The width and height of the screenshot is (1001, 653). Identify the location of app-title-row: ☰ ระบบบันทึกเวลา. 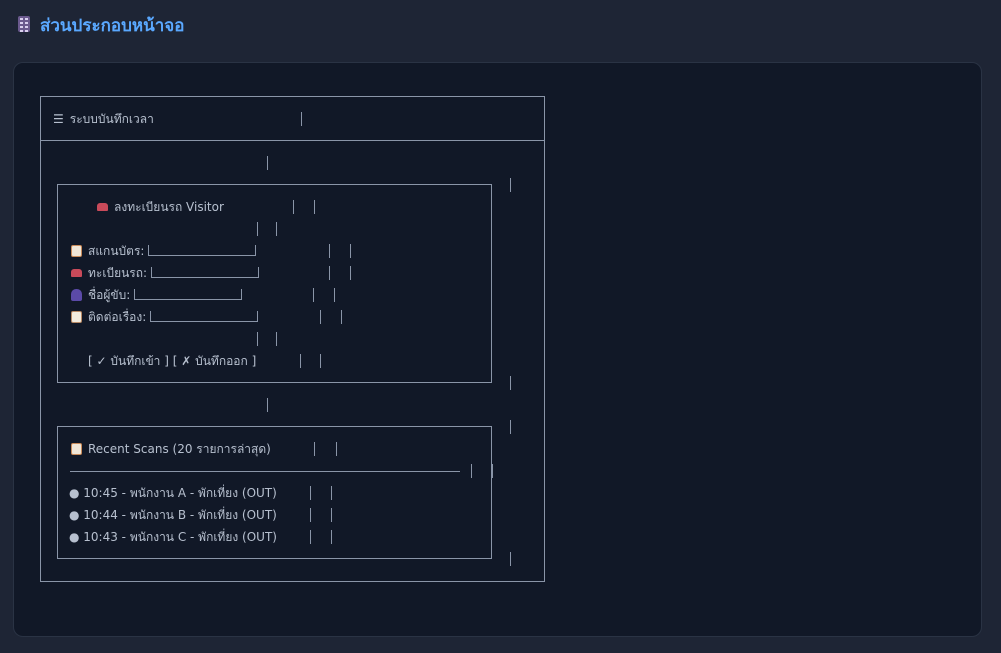
(103, 119).